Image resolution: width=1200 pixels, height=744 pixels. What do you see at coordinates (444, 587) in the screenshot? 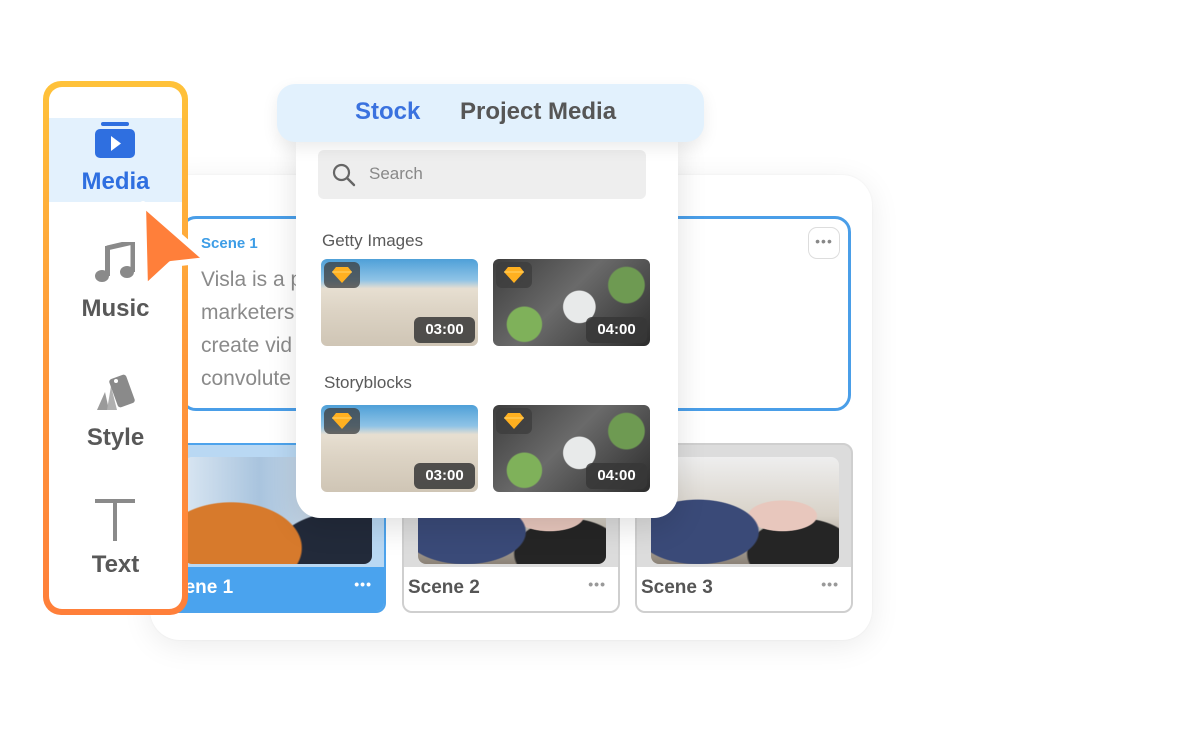
I see `scene-name: Scene 2` at bounding box center [444, 587].